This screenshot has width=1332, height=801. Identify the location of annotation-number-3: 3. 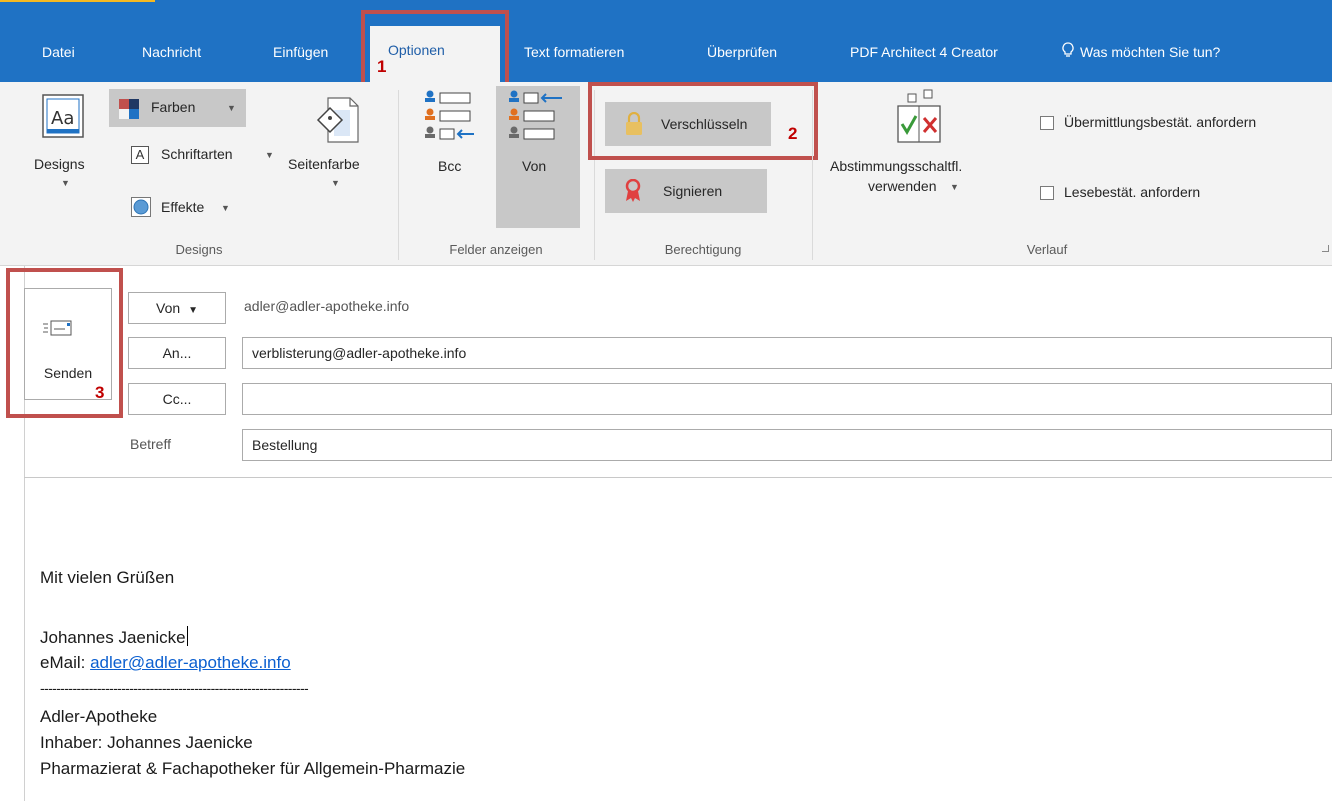
(100, 392).